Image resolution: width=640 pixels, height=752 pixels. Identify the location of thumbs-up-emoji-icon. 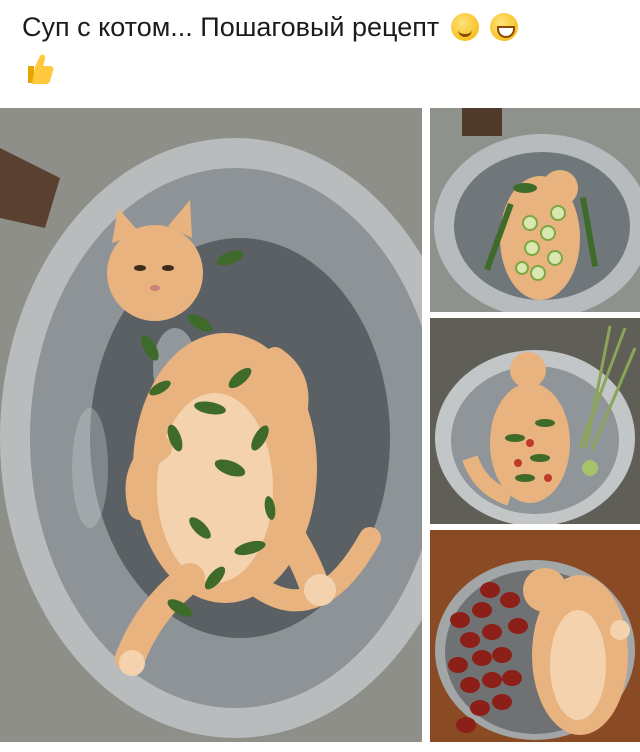
(41, 69).